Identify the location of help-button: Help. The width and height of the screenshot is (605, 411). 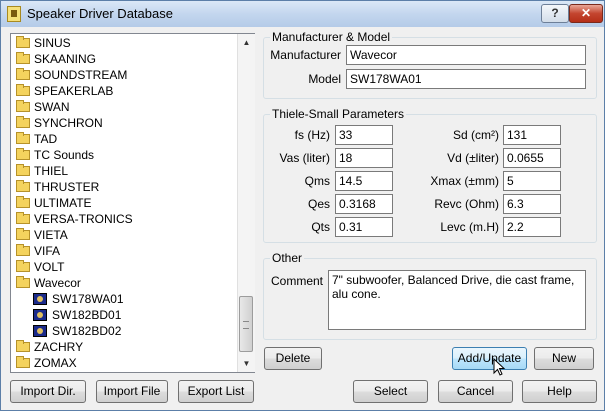
(559, 391).